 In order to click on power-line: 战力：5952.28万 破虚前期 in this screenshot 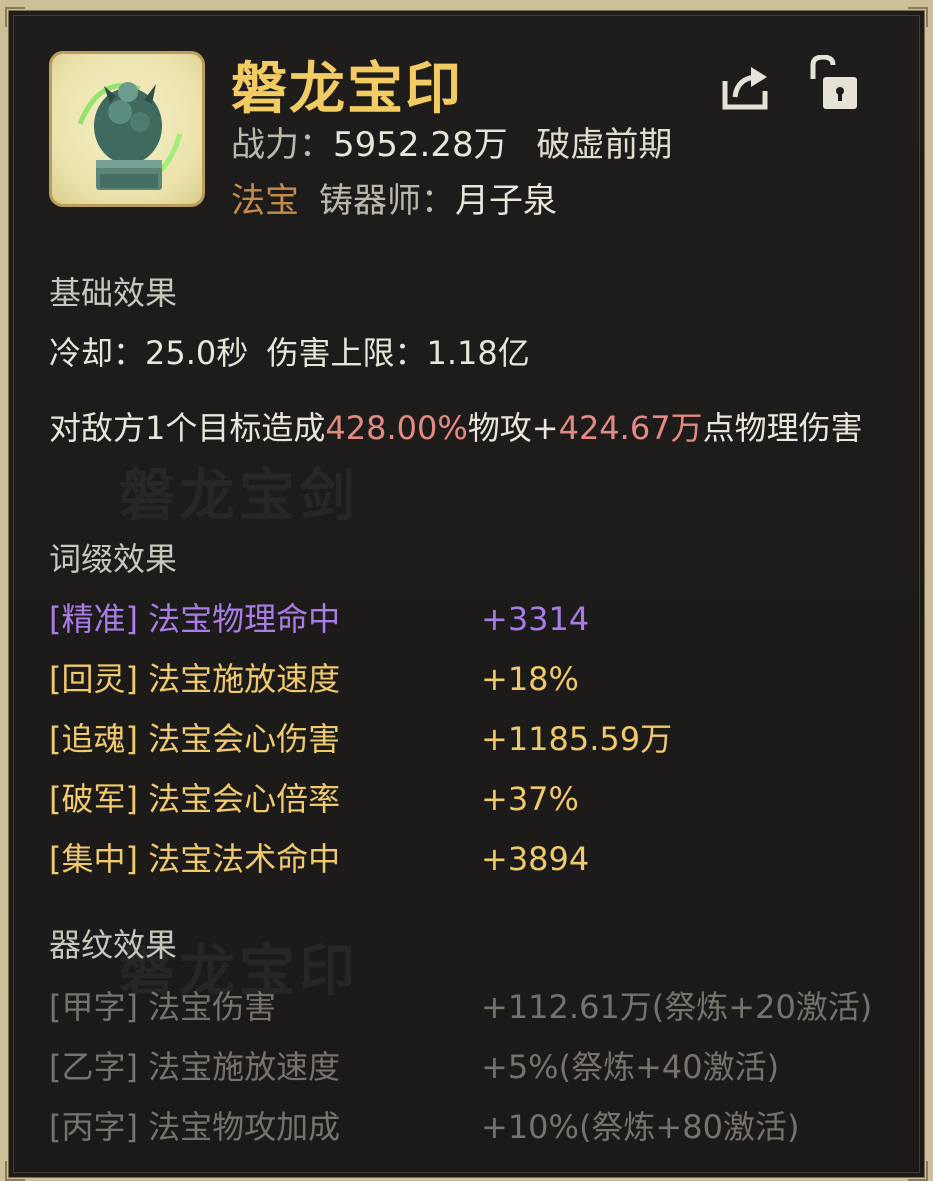, I will do `click(451, 145)`.